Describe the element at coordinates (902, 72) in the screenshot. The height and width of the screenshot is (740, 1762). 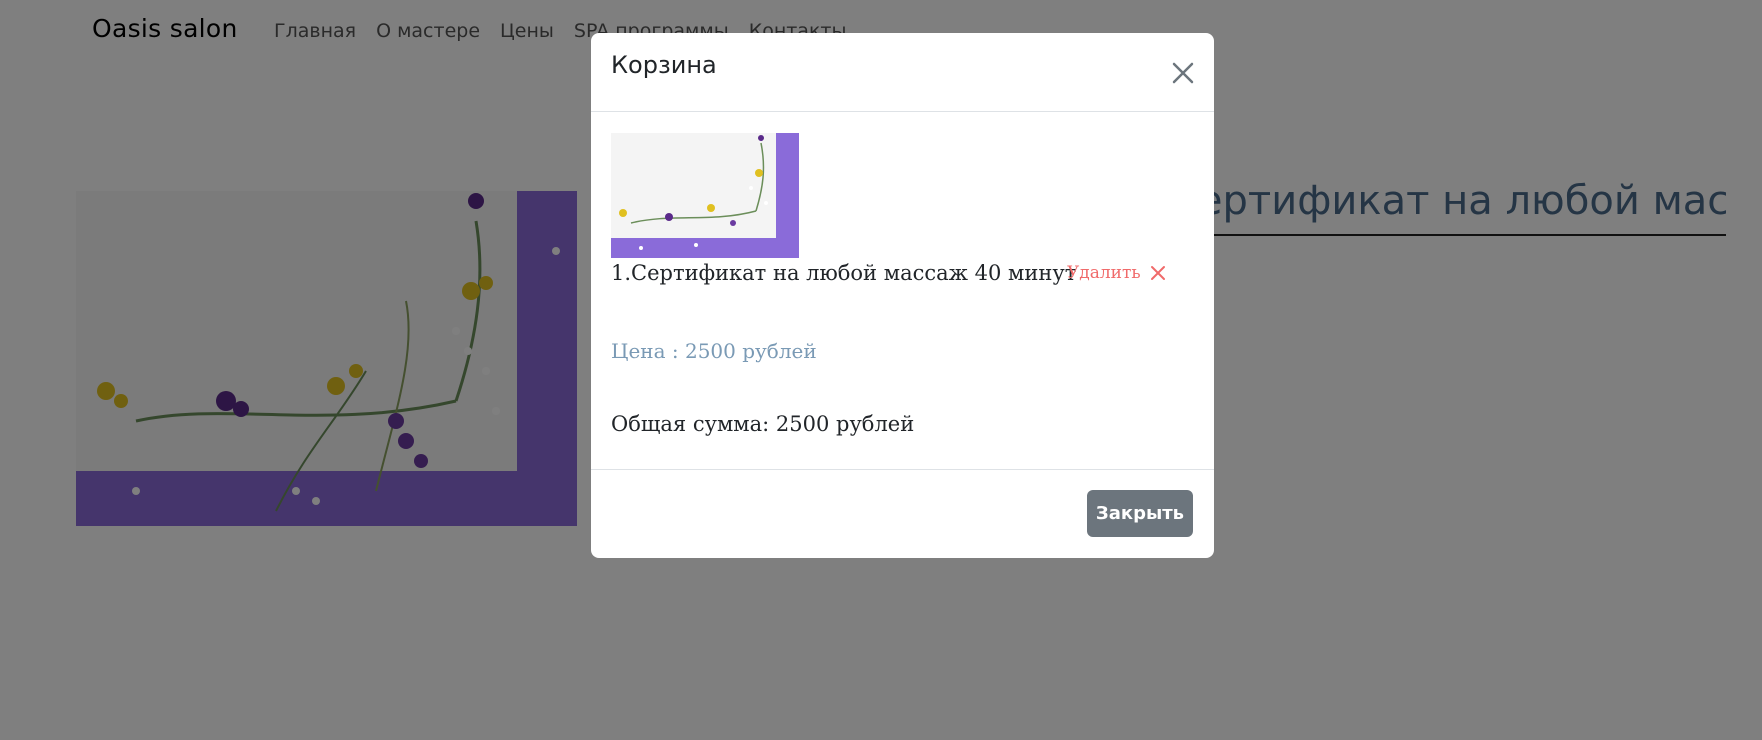
I see `modal-header: Корзина` at that location.